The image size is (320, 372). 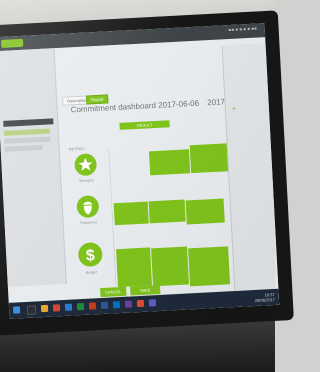 I want to click on row-label: Strengths, so click(x=86, y=180).